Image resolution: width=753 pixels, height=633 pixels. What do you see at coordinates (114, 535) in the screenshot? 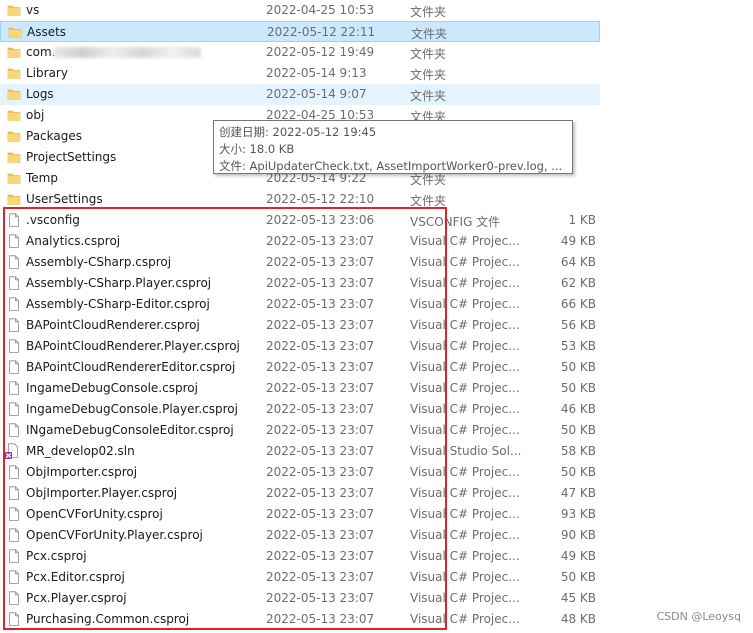
I see `item-name: OpenCVForUnity.Player.csproj` at bounding box center [114, 535].